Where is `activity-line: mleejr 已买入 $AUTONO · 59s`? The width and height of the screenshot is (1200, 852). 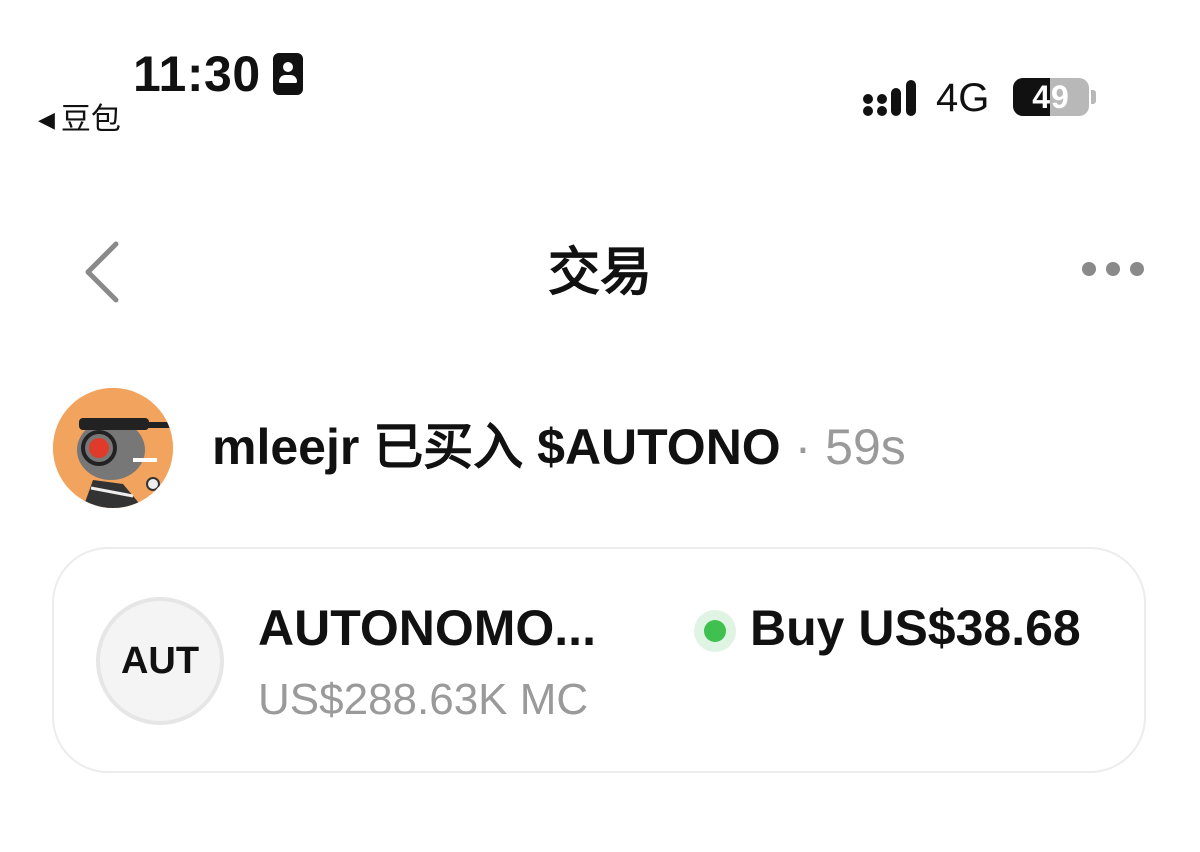 activity-line: mleejr 已买入 $AUTONO · 59s is located at coordinates (559, 447).